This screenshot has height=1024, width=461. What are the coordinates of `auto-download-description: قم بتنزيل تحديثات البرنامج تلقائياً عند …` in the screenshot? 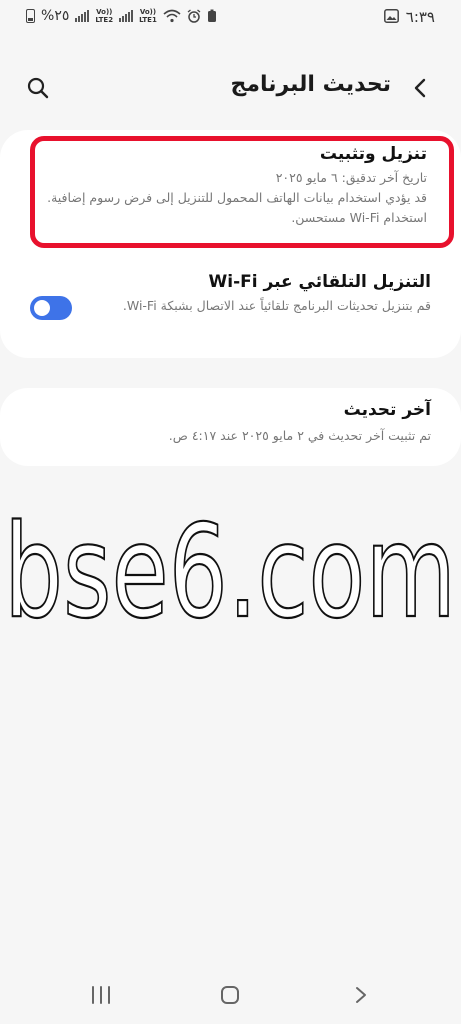 It's located at (276, 305).